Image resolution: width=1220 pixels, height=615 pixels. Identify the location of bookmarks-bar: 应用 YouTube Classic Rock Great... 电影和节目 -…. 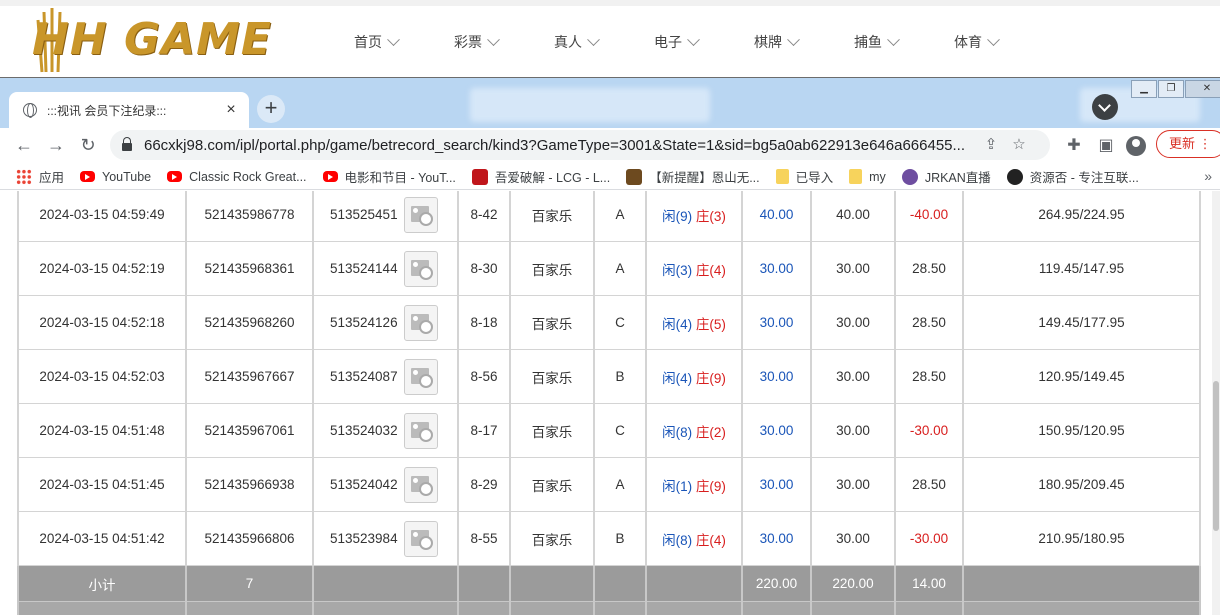
(610, 177).